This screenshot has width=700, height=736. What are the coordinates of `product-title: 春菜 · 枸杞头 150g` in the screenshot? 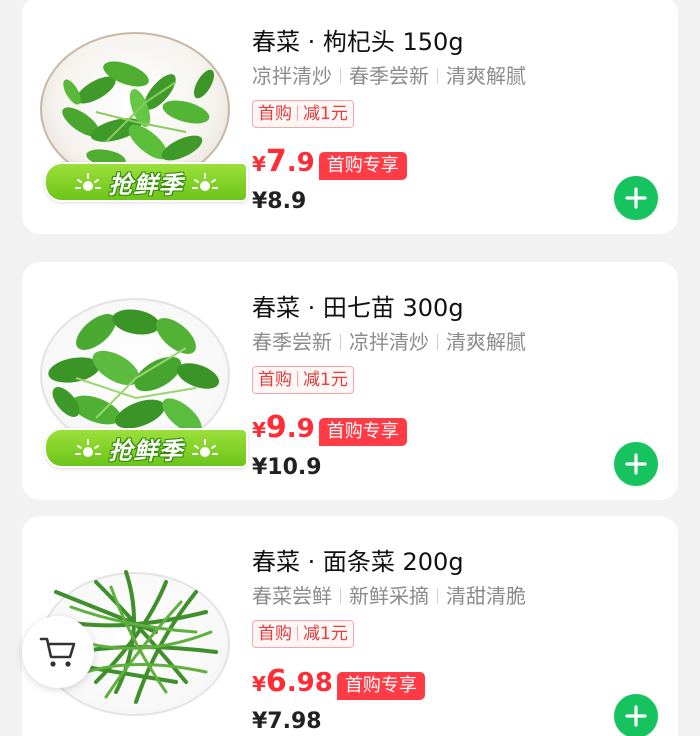 It's located at (455, 42).